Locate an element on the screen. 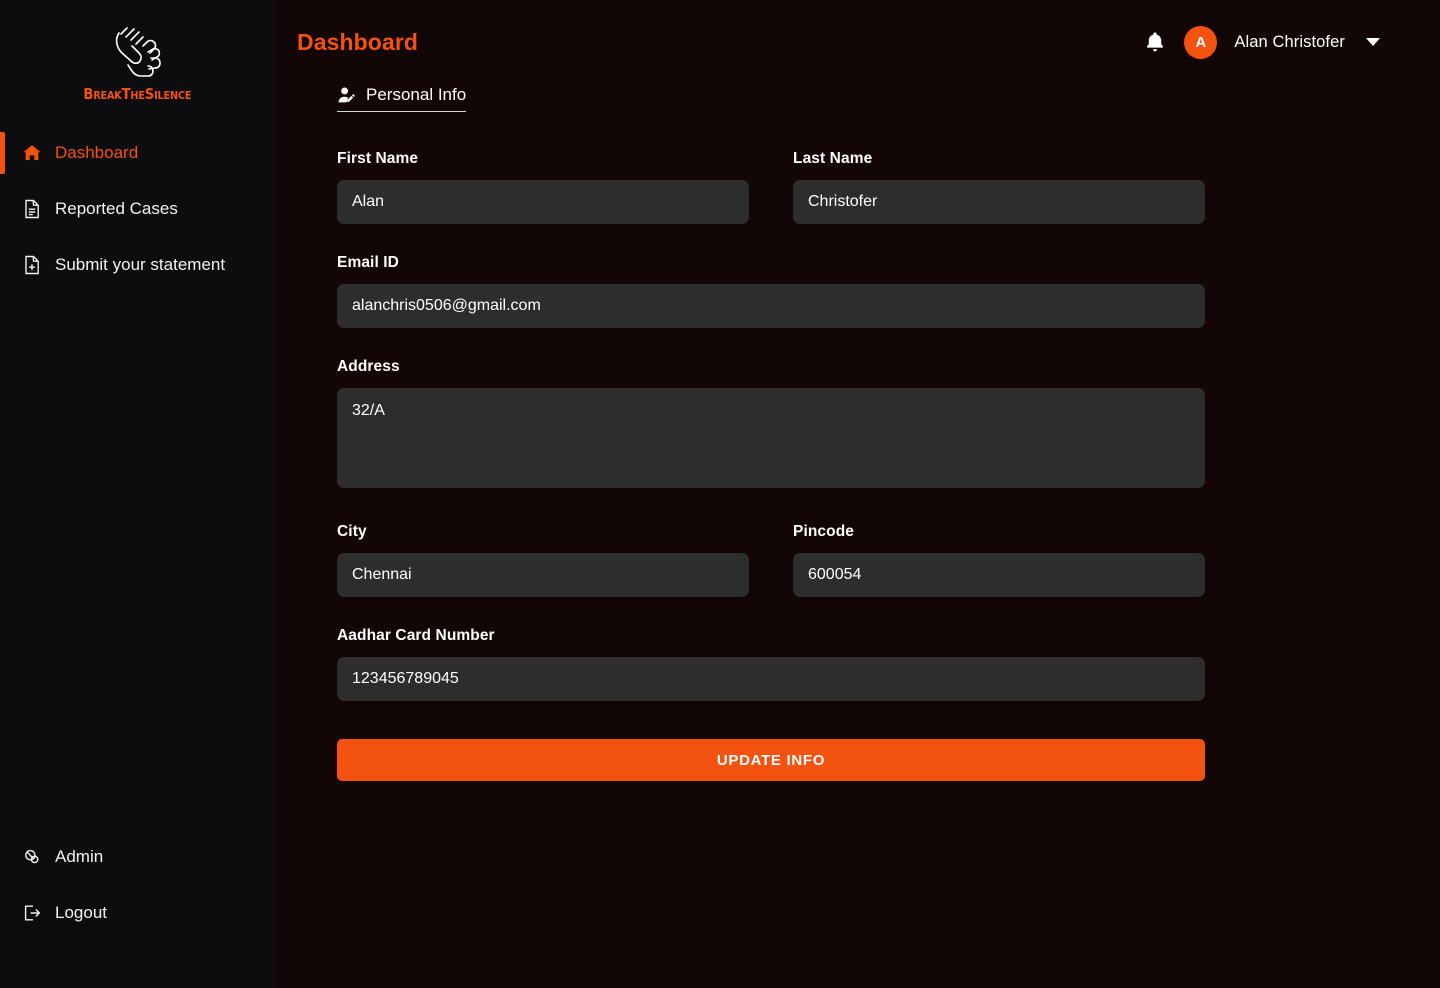  user-edit-icon is located at coordinates (346, 94).